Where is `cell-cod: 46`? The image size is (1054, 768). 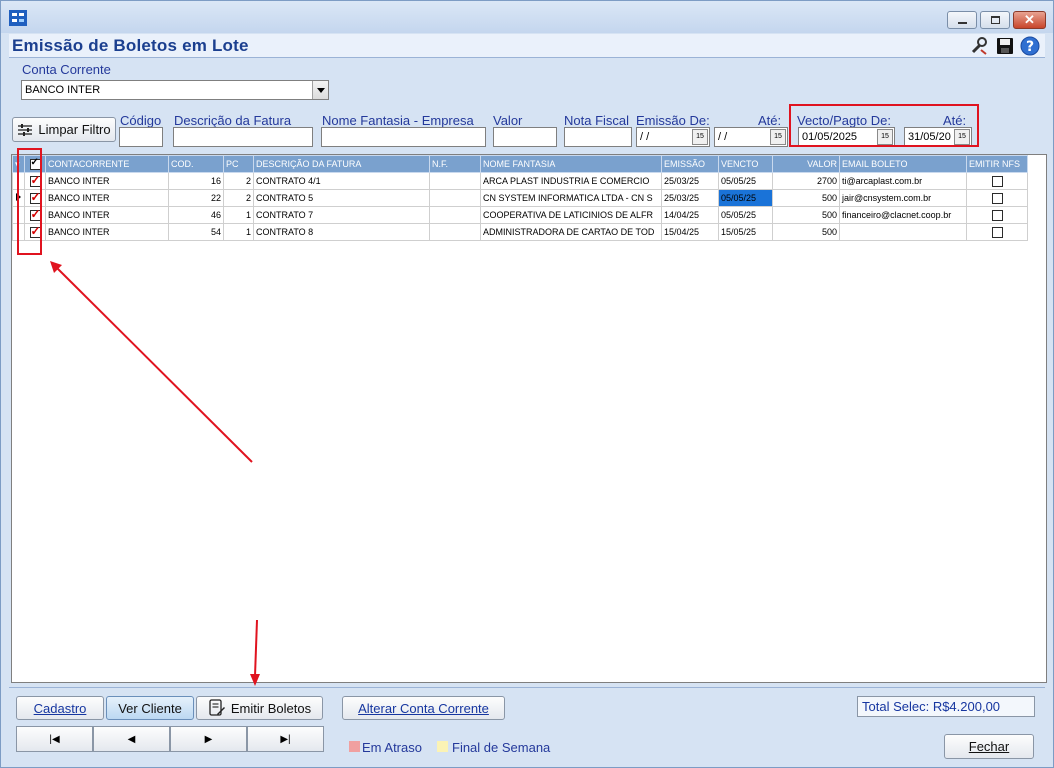 cell-cod: 46 is located at coordinates (196, 215).